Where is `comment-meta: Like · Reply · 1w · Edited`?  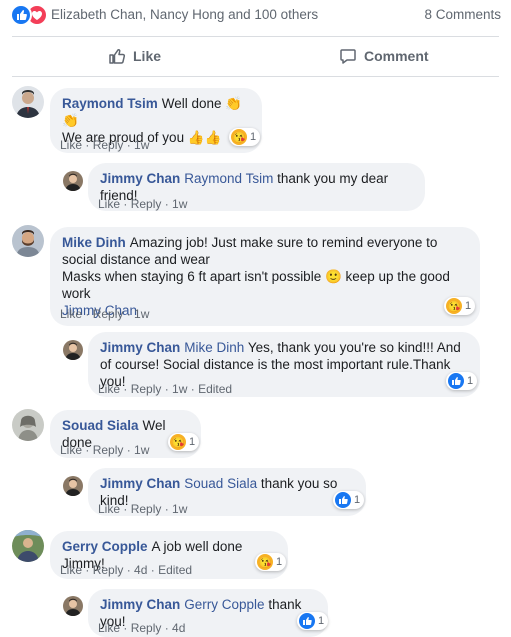
comment-meta: Like · Reply · 1w · Edited is located at coordinates (165, 389).